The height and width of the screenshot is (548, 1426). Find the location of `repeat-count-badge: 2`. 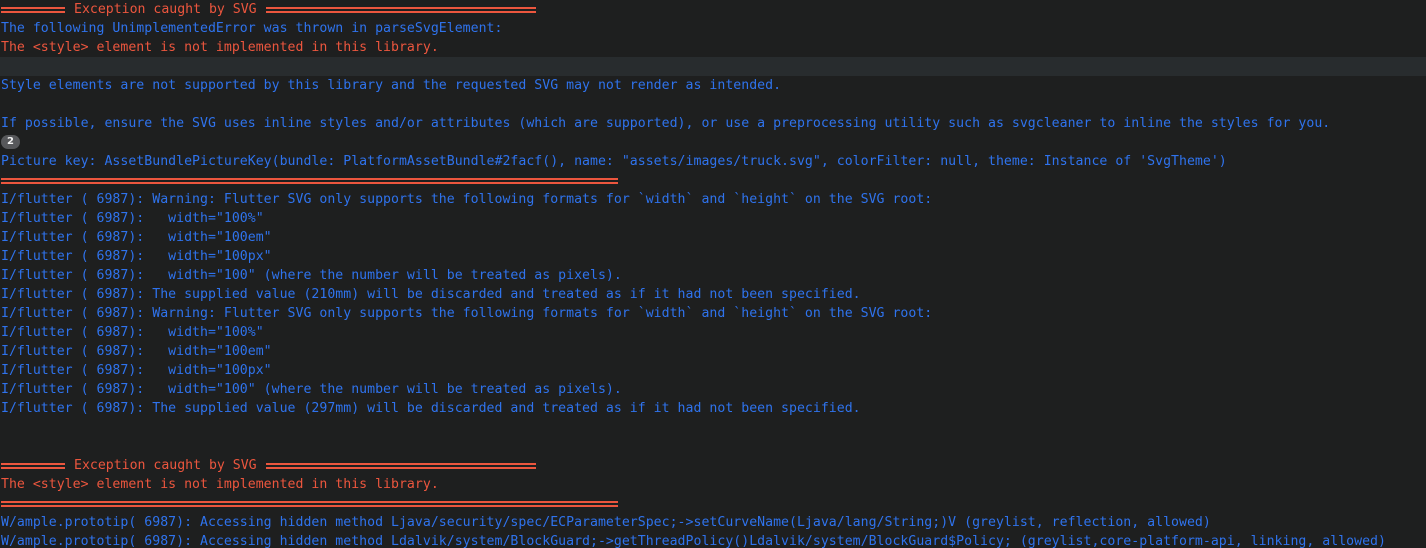

repeat-count-badge: 2 is located at coordinates (10, 142).